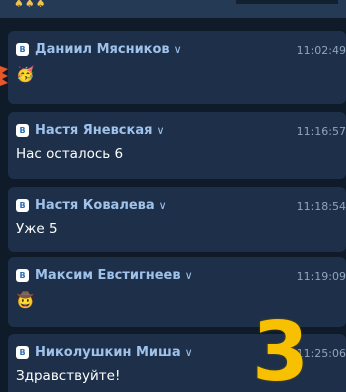 This screenshot has height=392, width=346. What do you see at coordinates (321, 206) in the screenshot?
I see `message-time: 11:18:54` at bounding box center [321, 206].